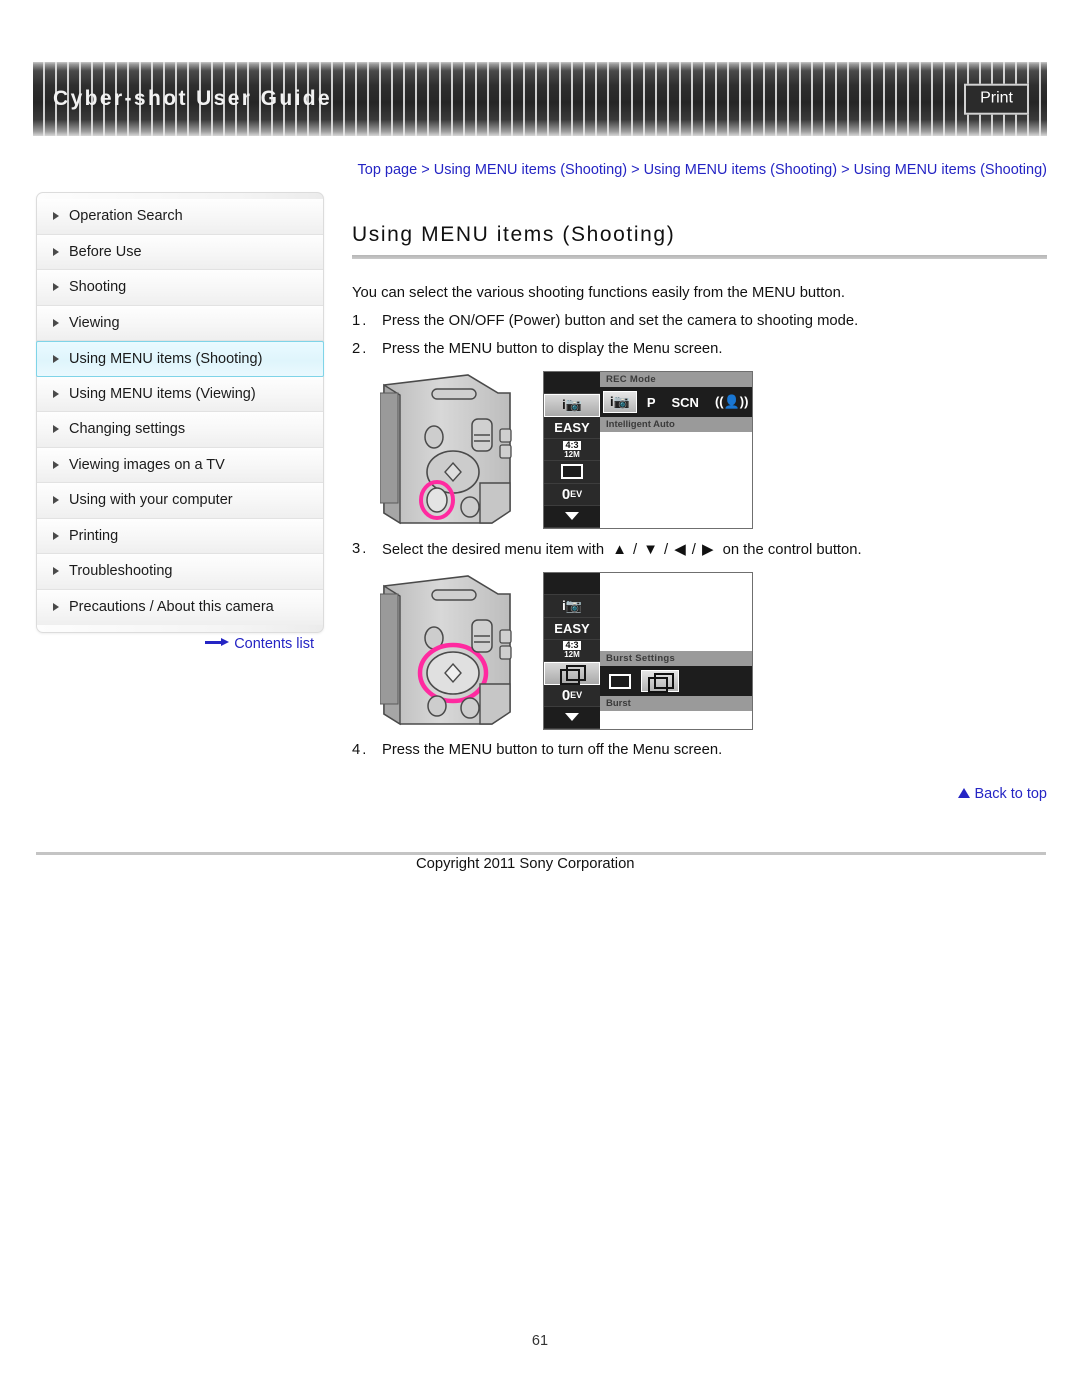 This screenshot has width=1080, height=1397. Describe the element at coordinates (964, 793) in the screenshot. I see `arrow-up-icon` at that location.